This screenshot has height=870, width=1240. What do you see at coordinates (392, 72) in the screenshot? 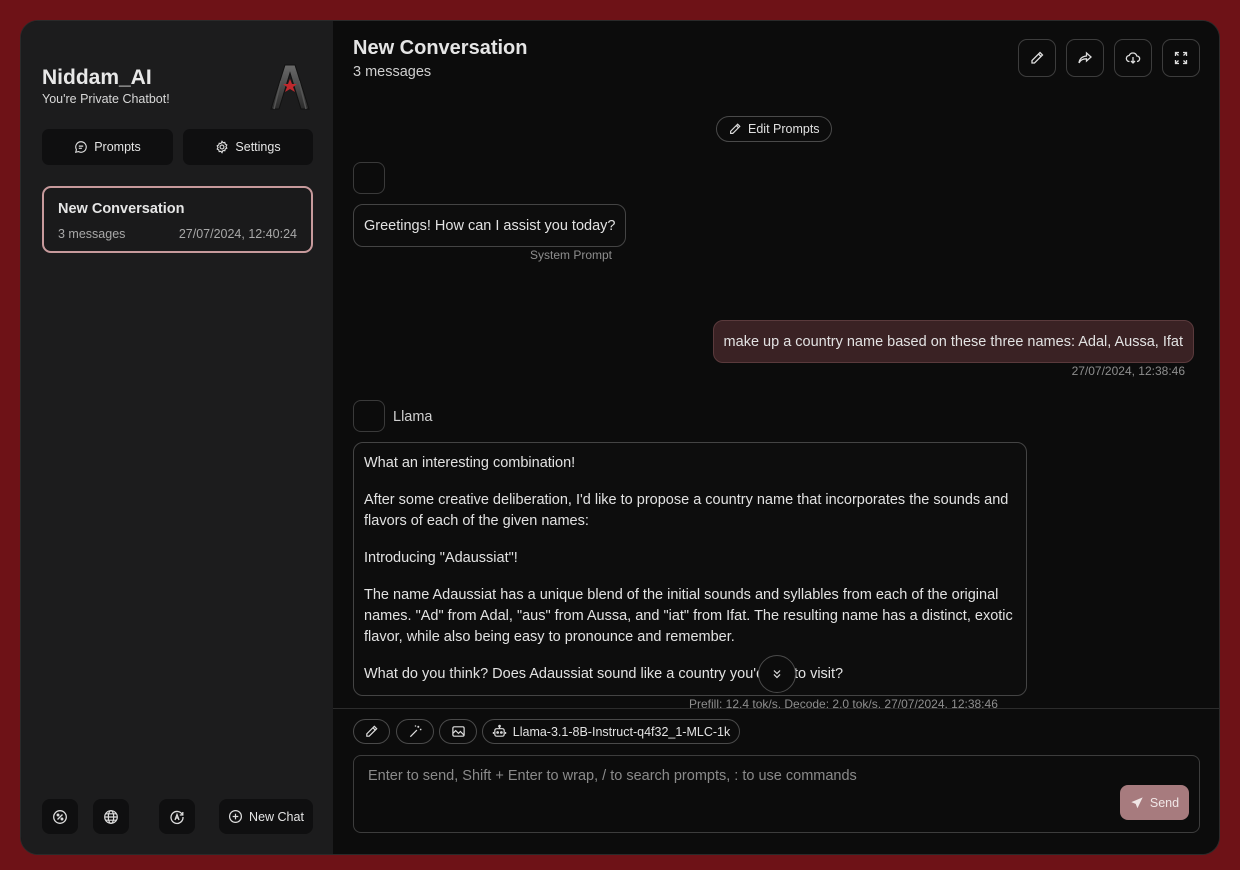
I see `chat-message-count: 3 messages` at bounding box center [392, 72].